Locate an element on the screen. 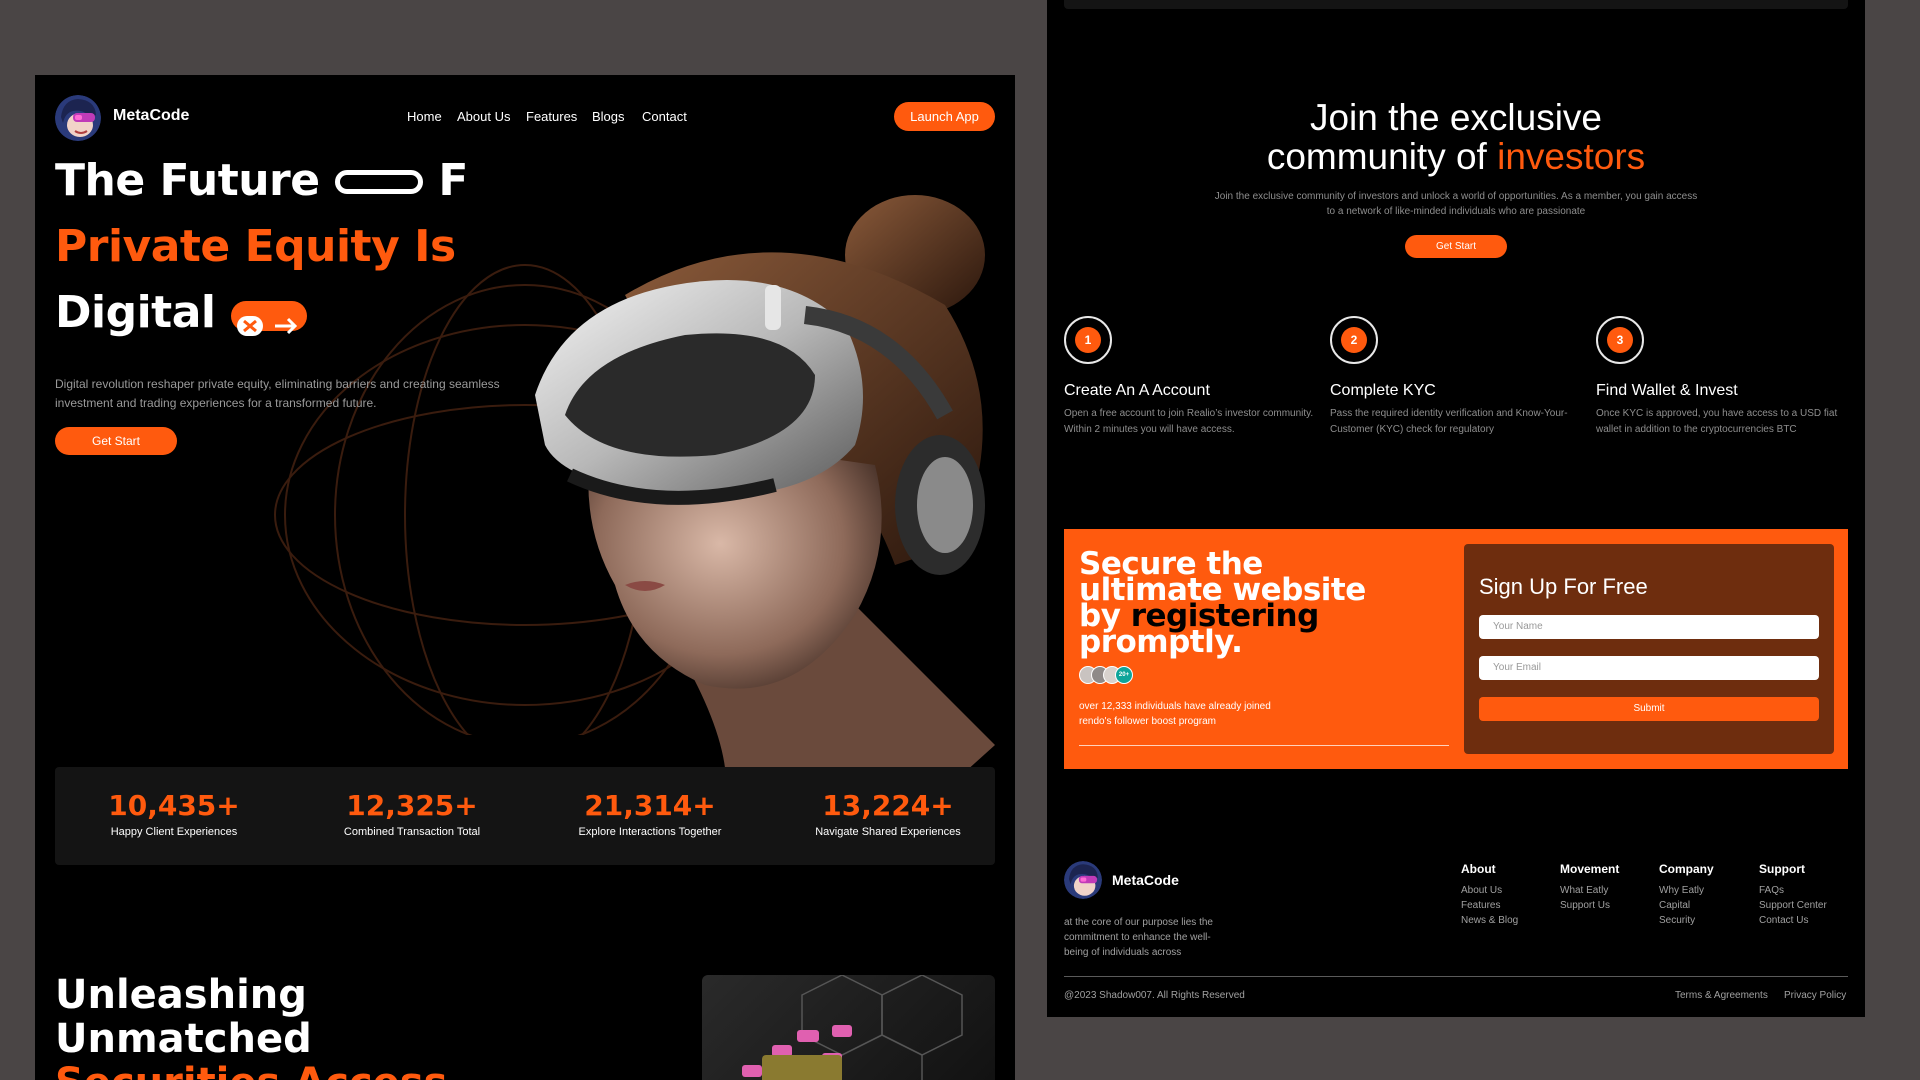 This screenshot has height=1080, width=1920. community-title-line2: community of investors is located at coordinates (1456, 156).